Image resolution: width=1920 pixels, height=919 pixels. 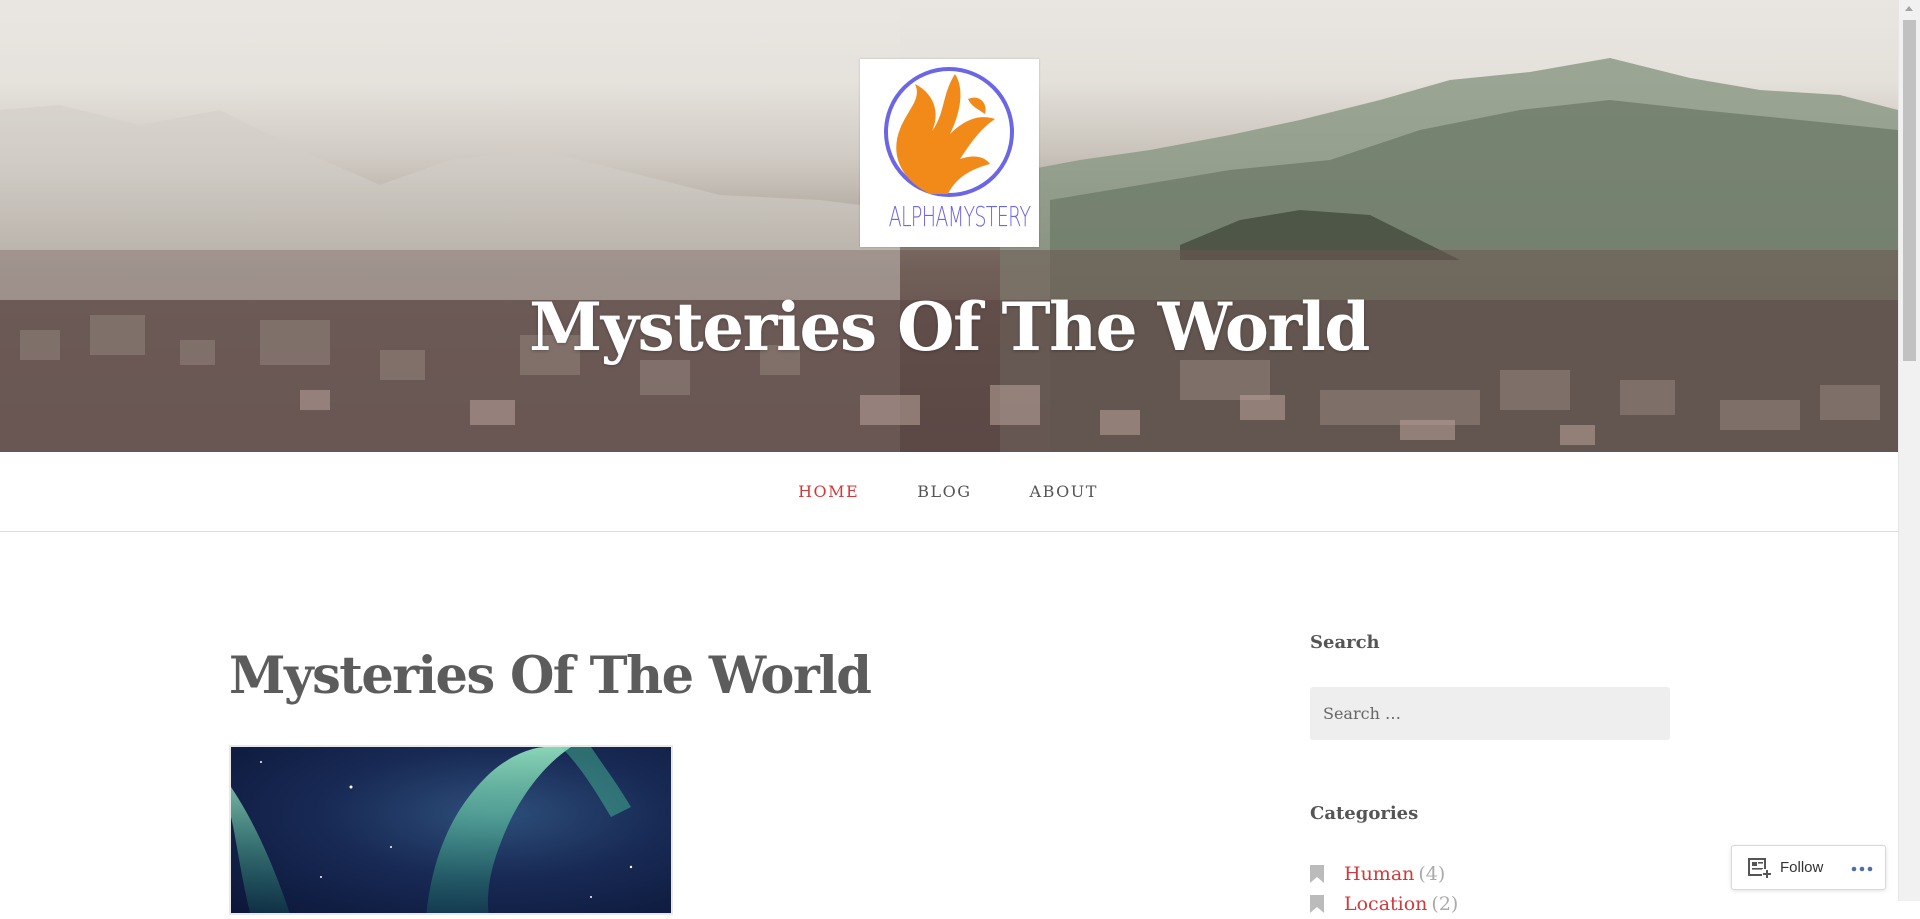 I want to click on scroll-up-arrow-icon, so click(x=1909, y=8).